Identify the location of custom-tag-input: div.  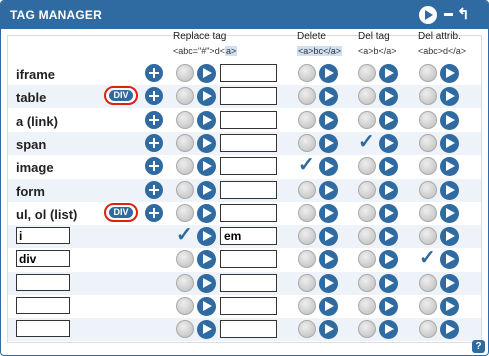
(43, 259).